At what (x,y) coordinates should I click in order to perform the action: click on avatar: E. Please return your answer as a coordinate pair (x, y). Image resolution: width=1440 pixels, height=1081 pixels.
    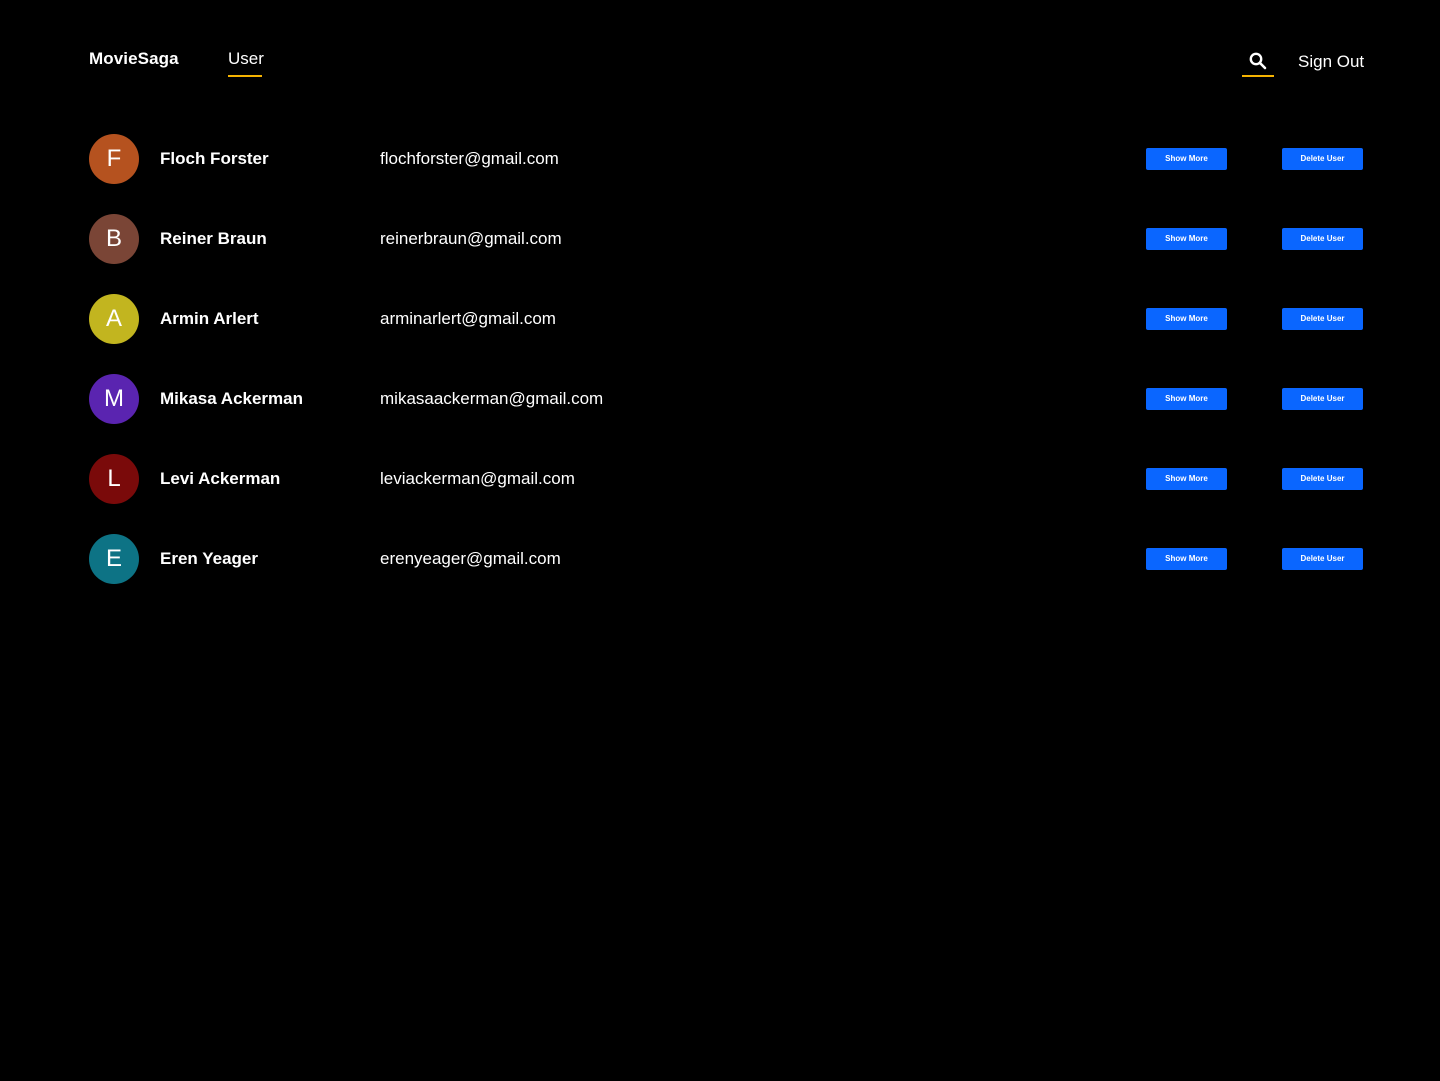
    Looking at the image, I should click on (114, 559).